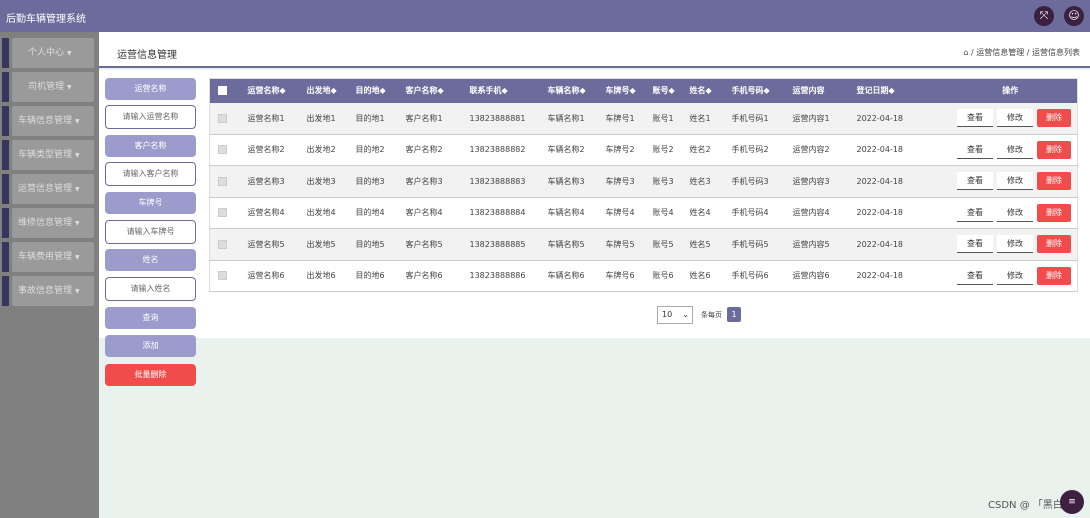 The height and width of the screenshot is (518, 1090). I want to click on column-header: 运营内容, so click(818, 90).